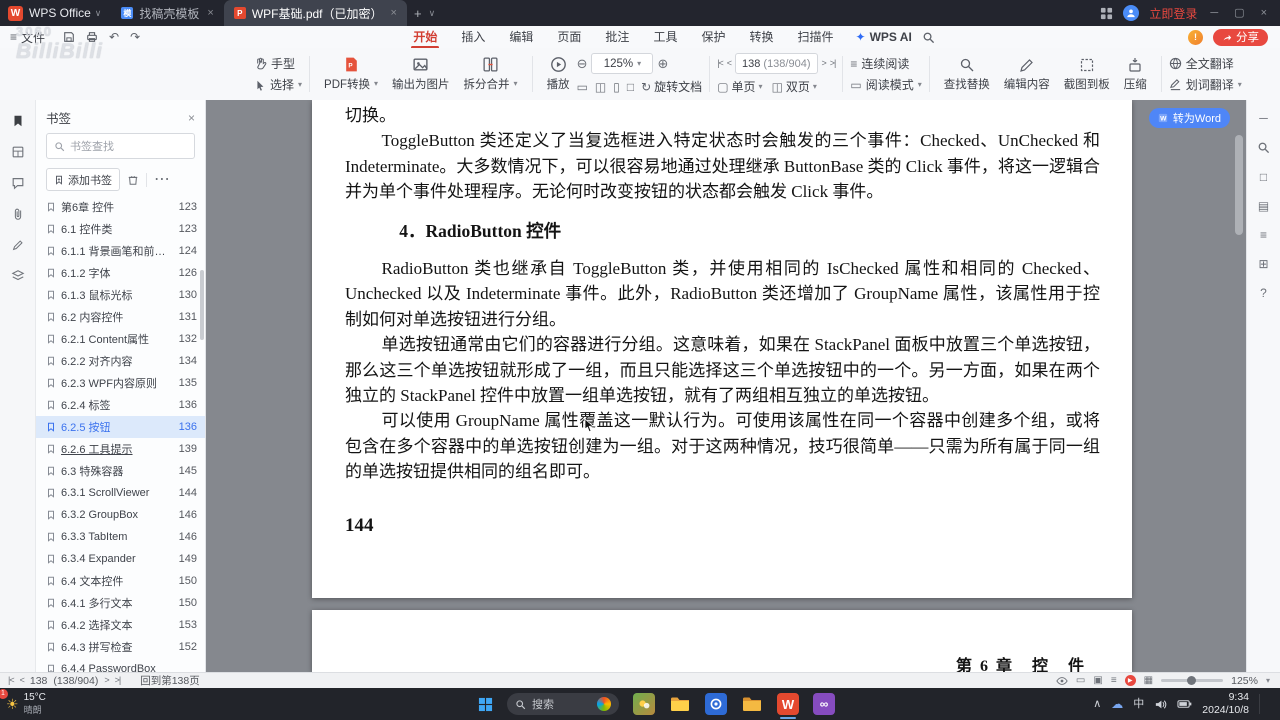  What do you see at coordinates (120, 295) in the screenshot?
I see `bookmark-item: 6.1.3 鼠标光标 130` at bounding box center [120, 295].